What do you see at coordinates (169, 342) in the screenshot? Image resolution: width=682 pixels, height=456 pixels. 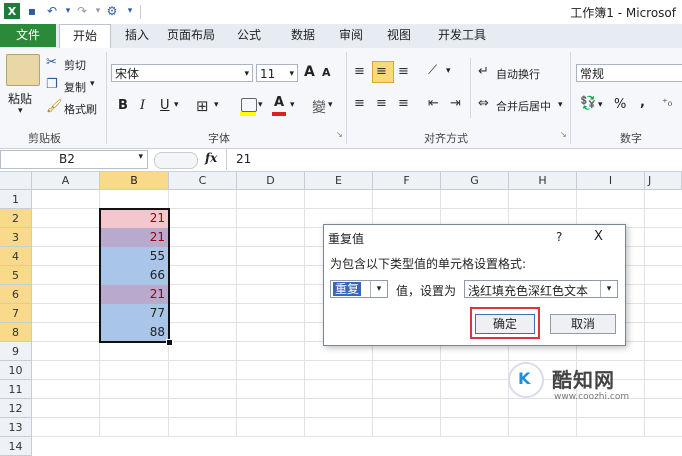 I see `fill-handle` at bounding box center [169, 342].